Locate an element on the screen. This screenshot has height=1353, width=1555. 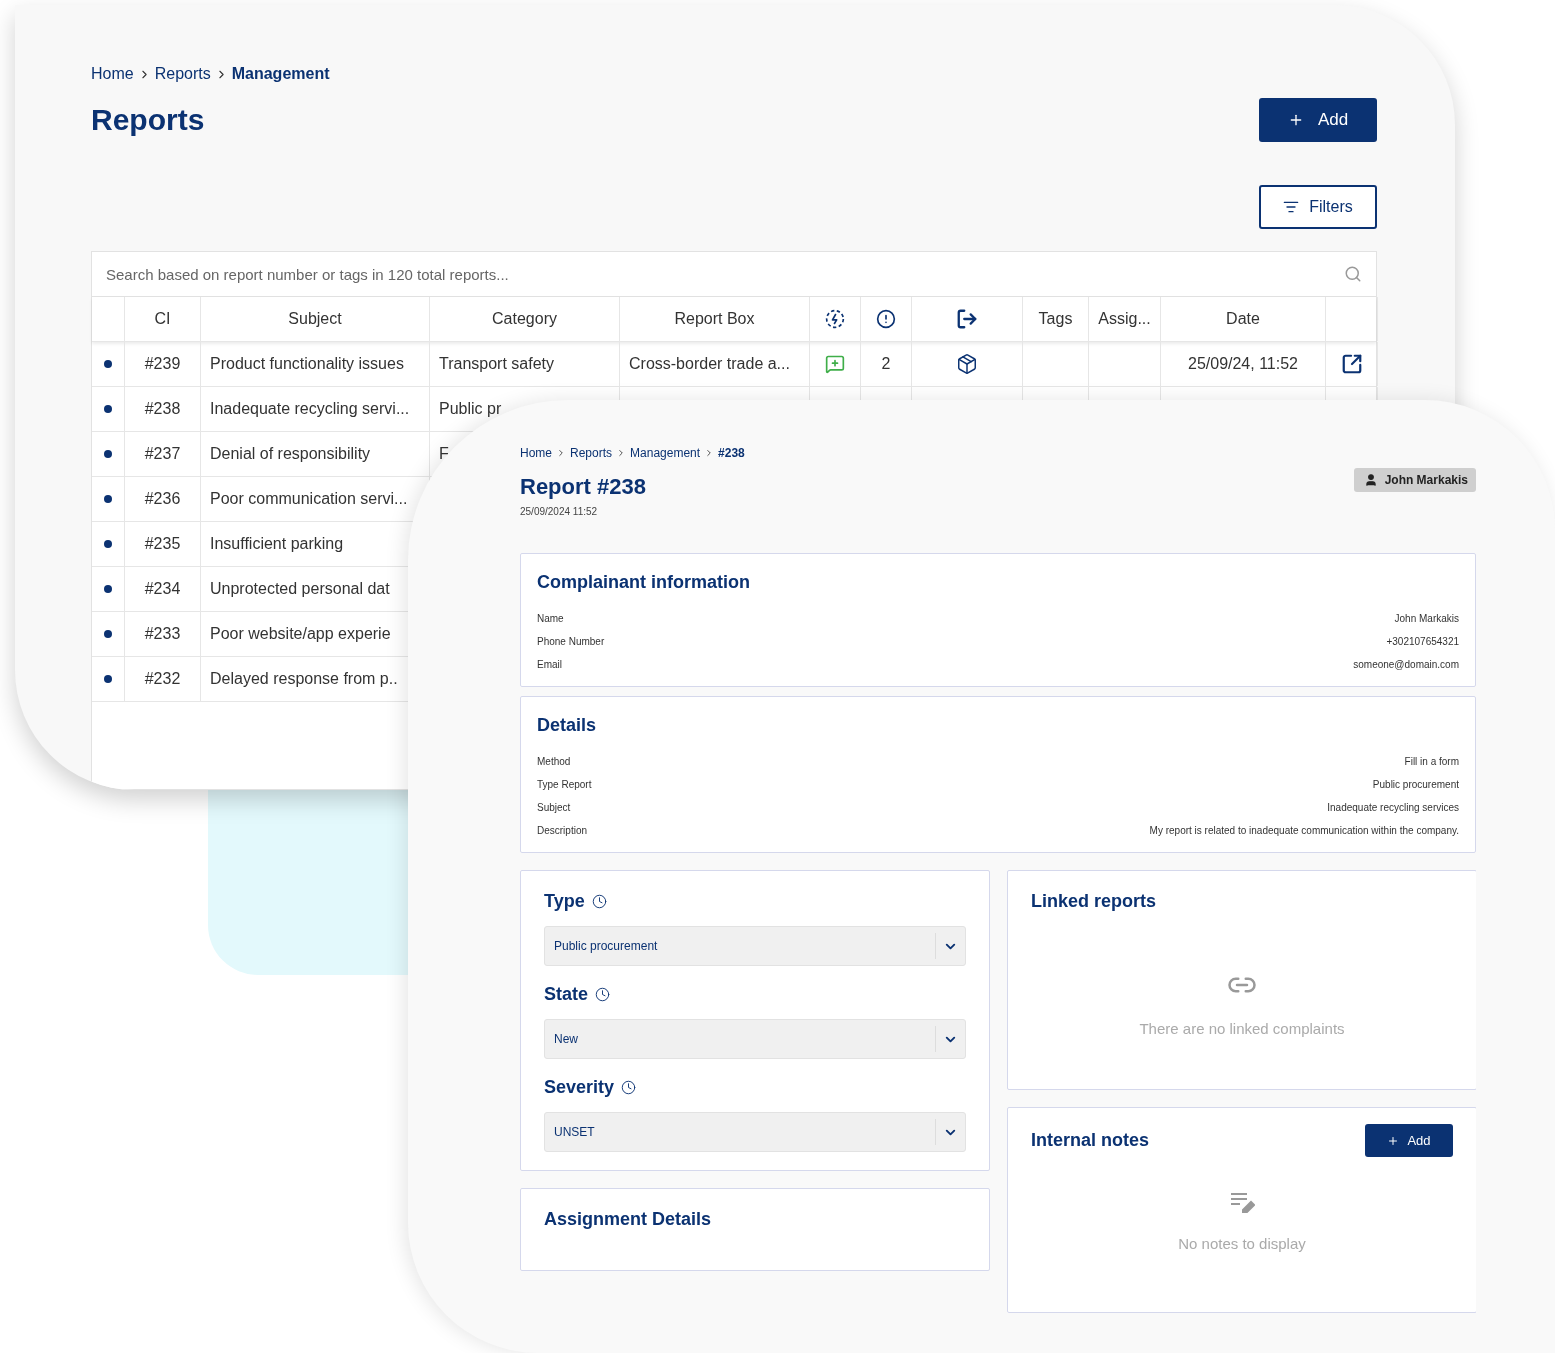
table-cell: Denial of responsibility is located at coordinates (290, 454).